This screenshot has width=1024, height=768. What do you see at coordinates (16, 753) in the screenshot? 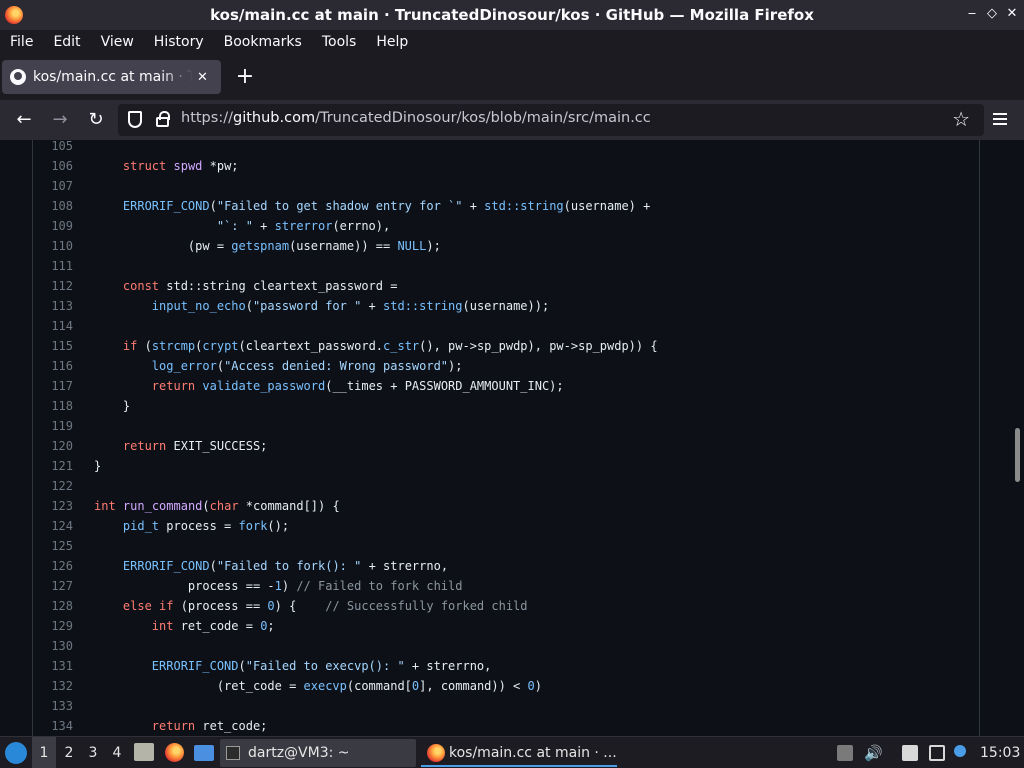
I see `start-menu-icon` at bounding box center [16, 753].